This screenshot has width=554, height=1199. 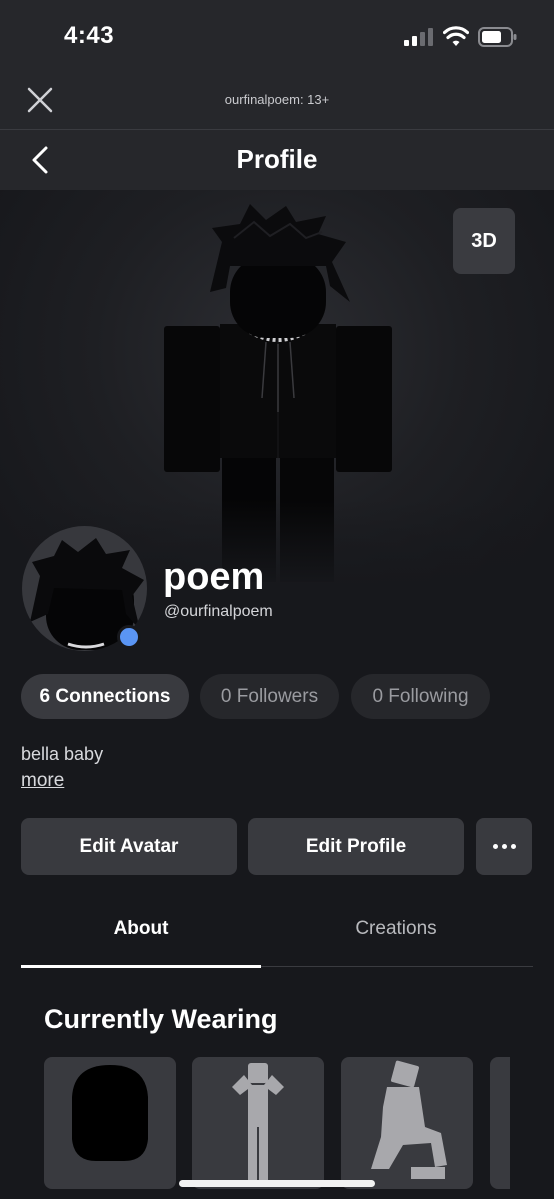 What do you see at coordinates (456, 36) in the screenshot?
I see `wifi-icon` at bounding box center [456, 36].